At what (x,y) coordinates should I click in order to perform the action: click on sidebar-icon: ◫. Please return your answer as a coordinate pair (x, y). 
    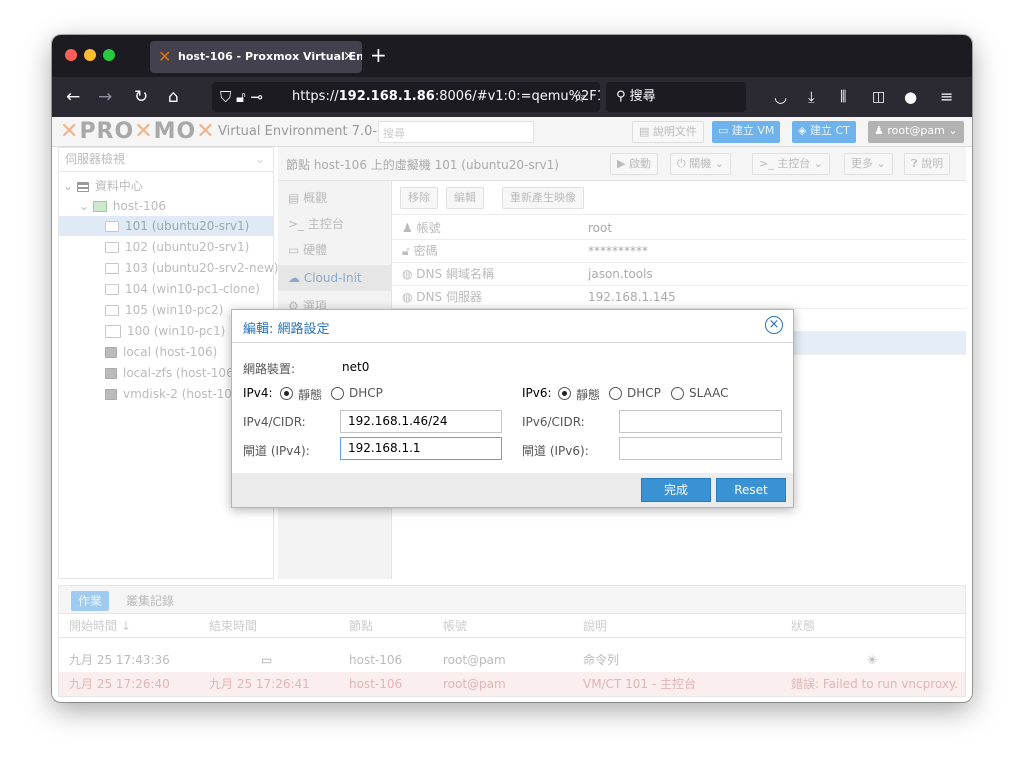
    Looking at the image, I should click on (878, 97).